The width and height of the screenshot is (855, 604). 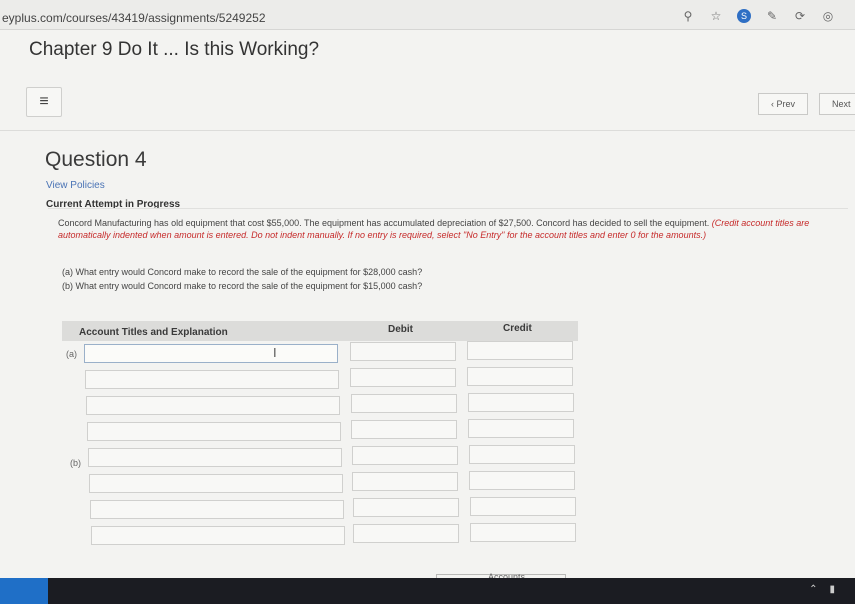 What do you see at coordinates (75, 185) in the screenshot?
I see `view-policies-link: View Policies` at bounding box center [75, 185].